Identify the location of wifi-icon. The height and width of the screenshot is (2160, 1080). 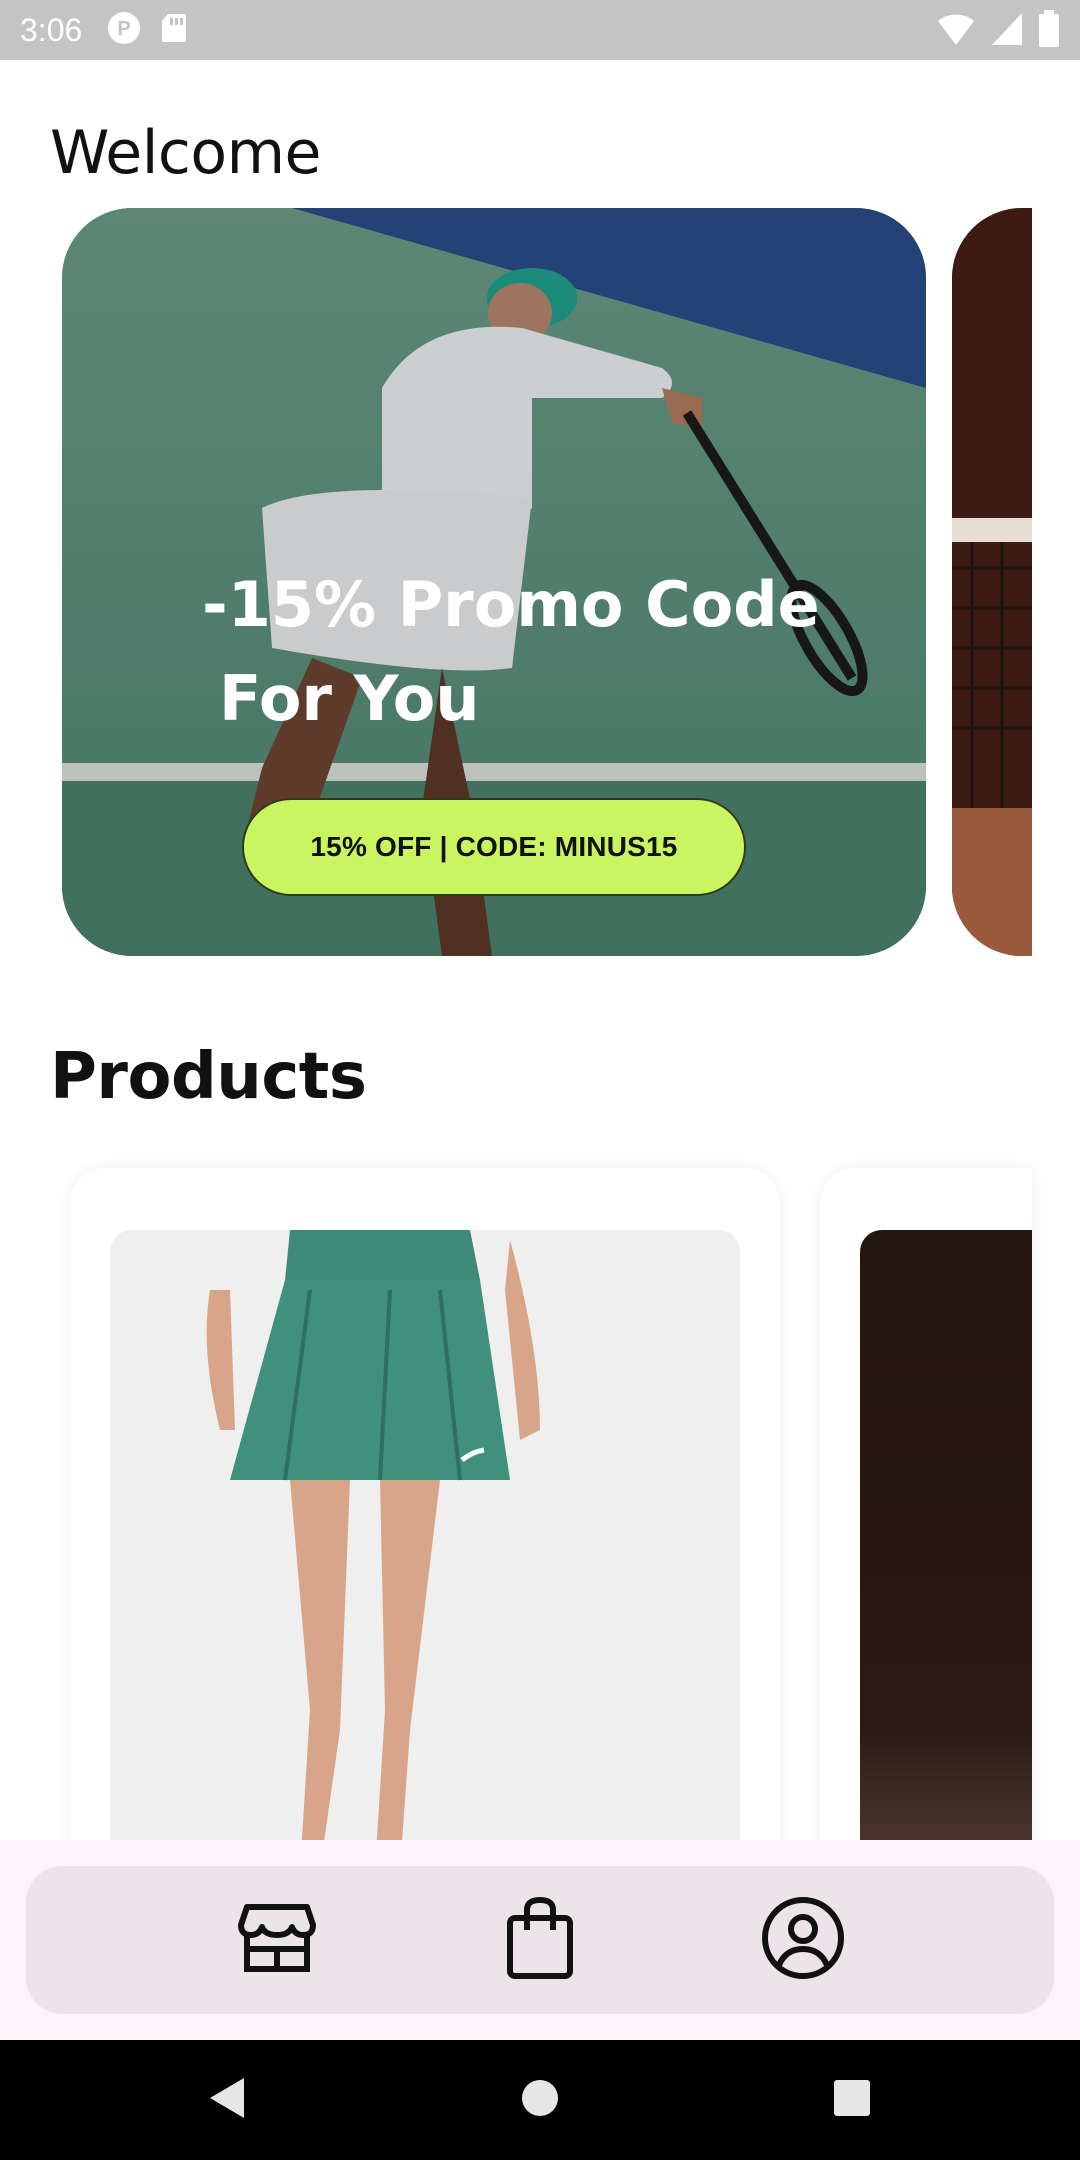
(956, 31).